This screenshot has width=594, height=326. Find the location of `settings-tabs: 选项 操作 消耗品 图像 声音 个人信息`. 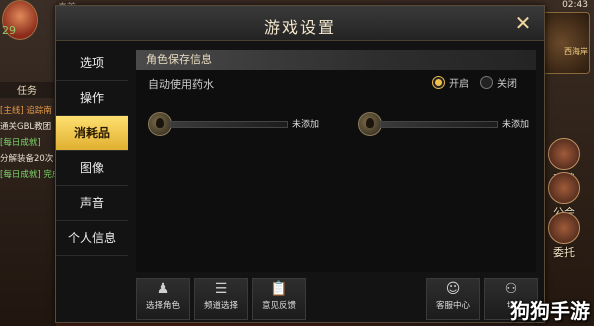

settings-tabs: 选项 操作 消耗品 图像 声音 个人信息 is located at coordinates (92, 151).